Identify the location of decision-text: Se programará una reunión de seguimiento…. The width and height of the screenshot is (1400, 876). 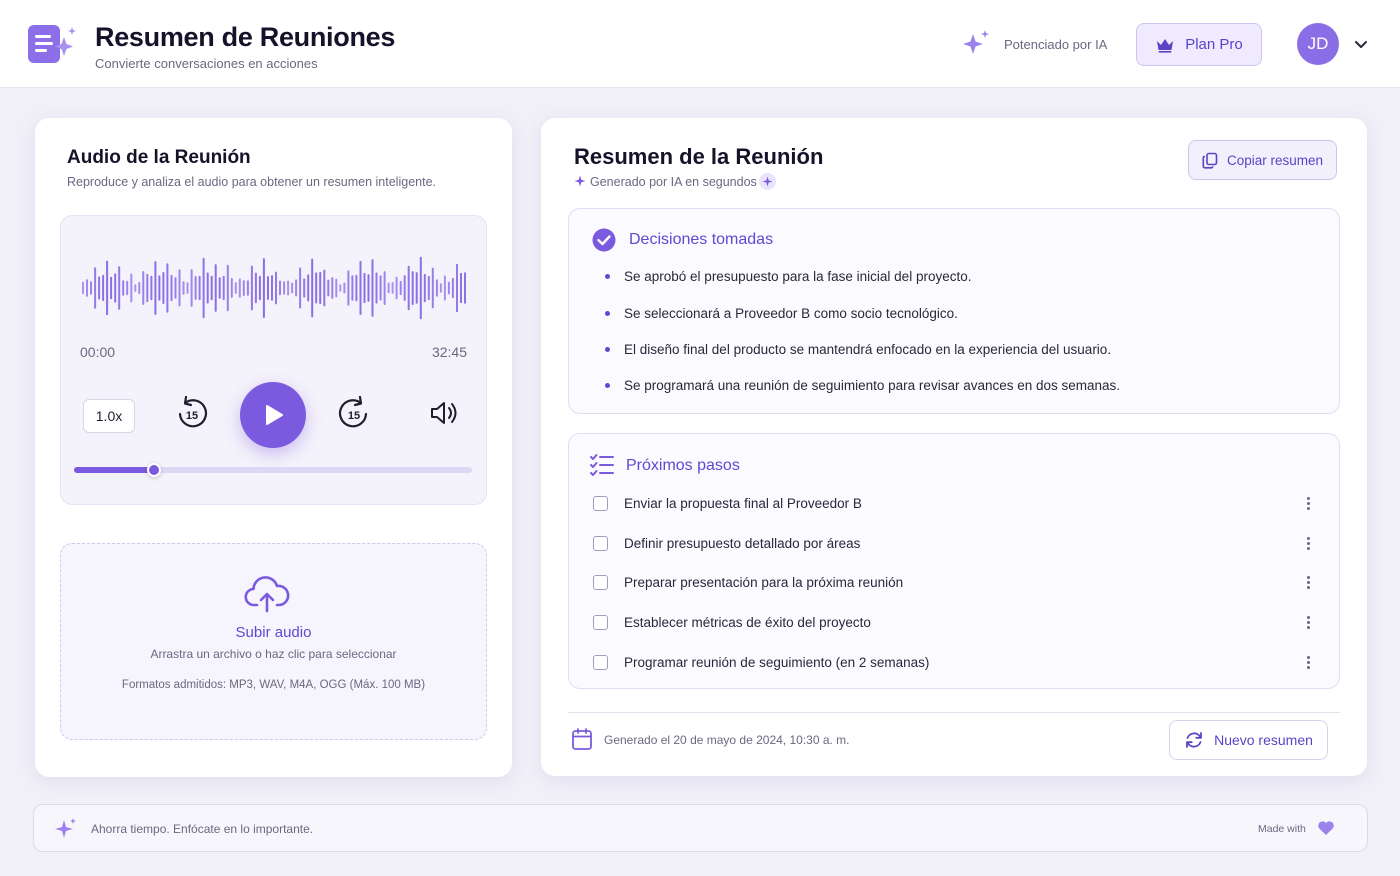
(872, 385).